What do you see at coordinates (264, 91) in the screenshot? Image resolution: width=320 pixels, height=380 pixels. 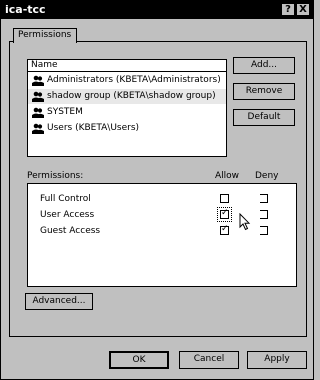 I see `remove-button: Remove` at bounding box center [264, 91].